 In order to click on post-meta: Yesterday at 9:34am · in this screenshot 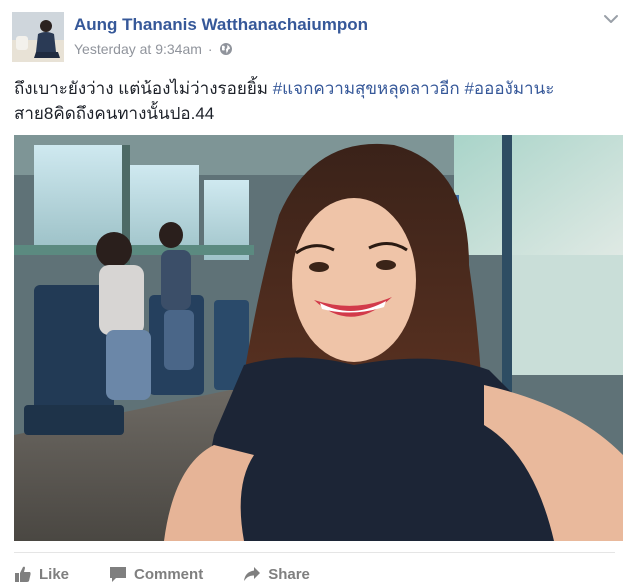, I will do `click(153, 49)`.